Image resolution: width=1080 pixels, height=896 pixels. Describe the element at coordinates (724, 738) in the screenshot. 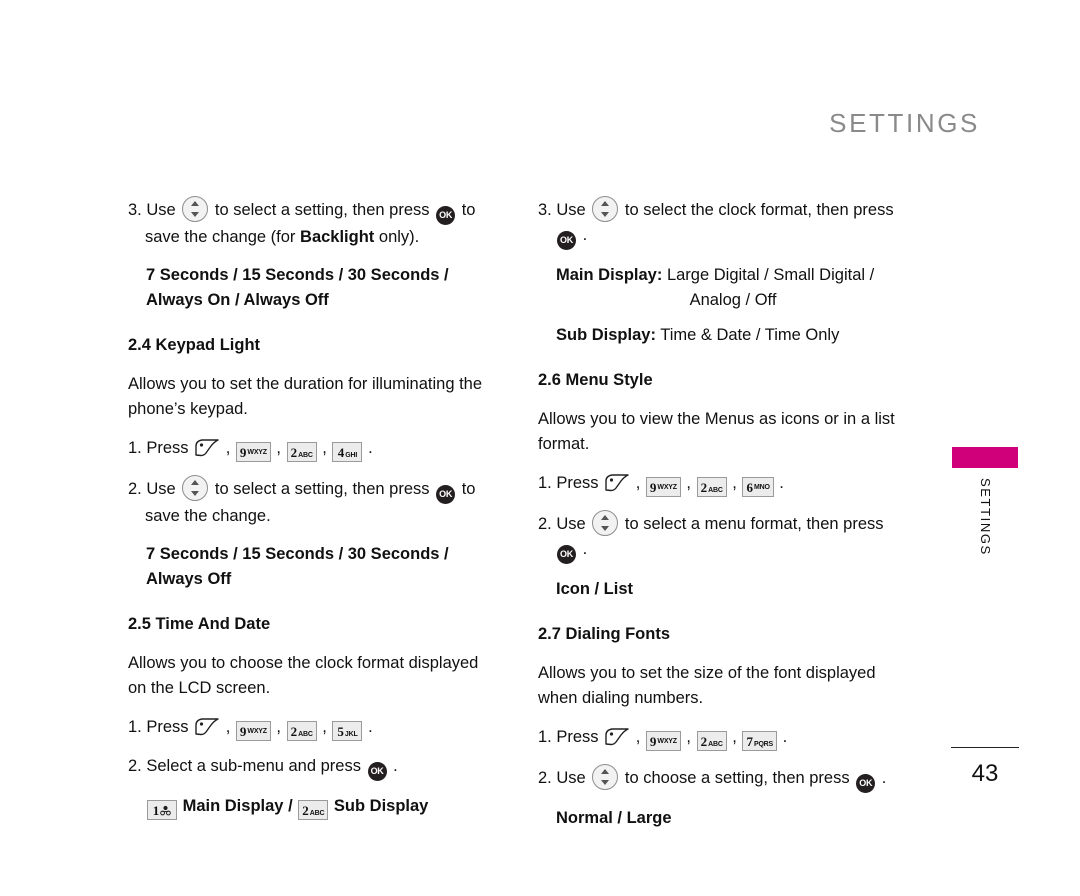

I see `step-dialingfonts-1: 1. Press , 9WXYZ , 2ABC , 7PQRS .` at that location.